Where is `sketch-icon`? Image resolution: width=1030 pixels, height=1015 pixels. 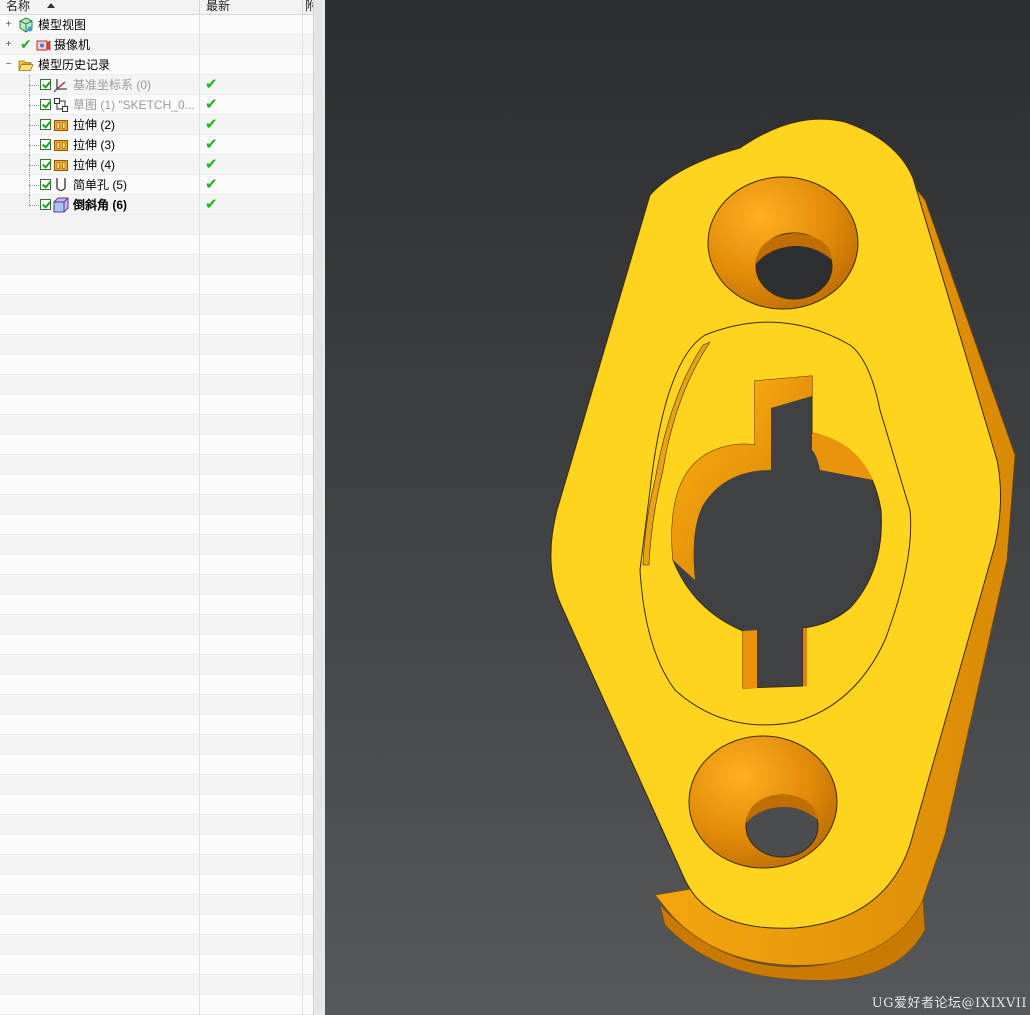
sketch-icon is located at coordinates (61, 105).